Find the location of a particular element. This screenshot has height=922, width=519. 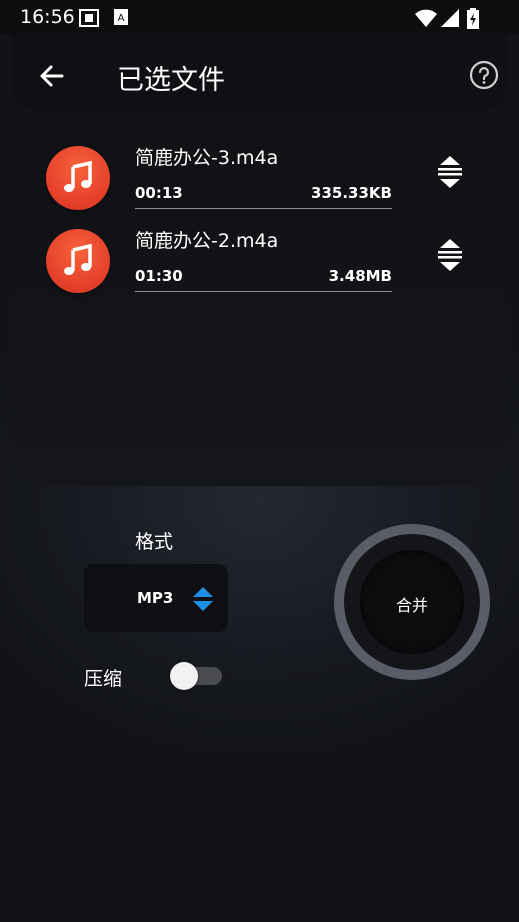

merge-button-core: 合并 is located at coordinates (412, 602).